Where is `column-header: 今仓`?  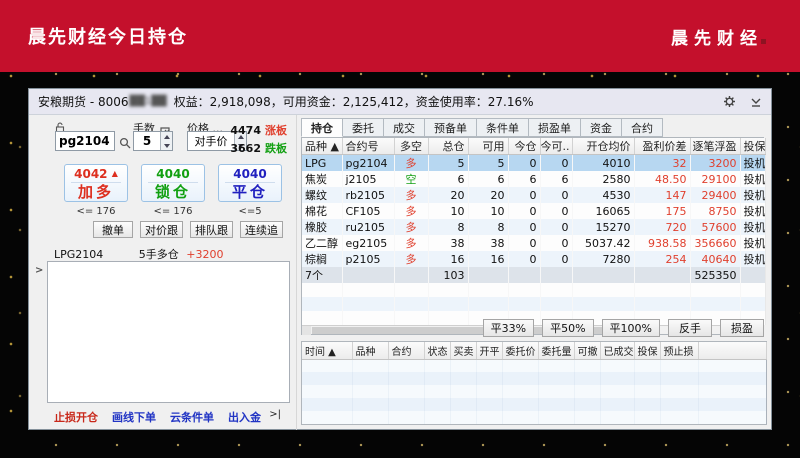
column-header: 今仓 is located at coordinates (524, 146).